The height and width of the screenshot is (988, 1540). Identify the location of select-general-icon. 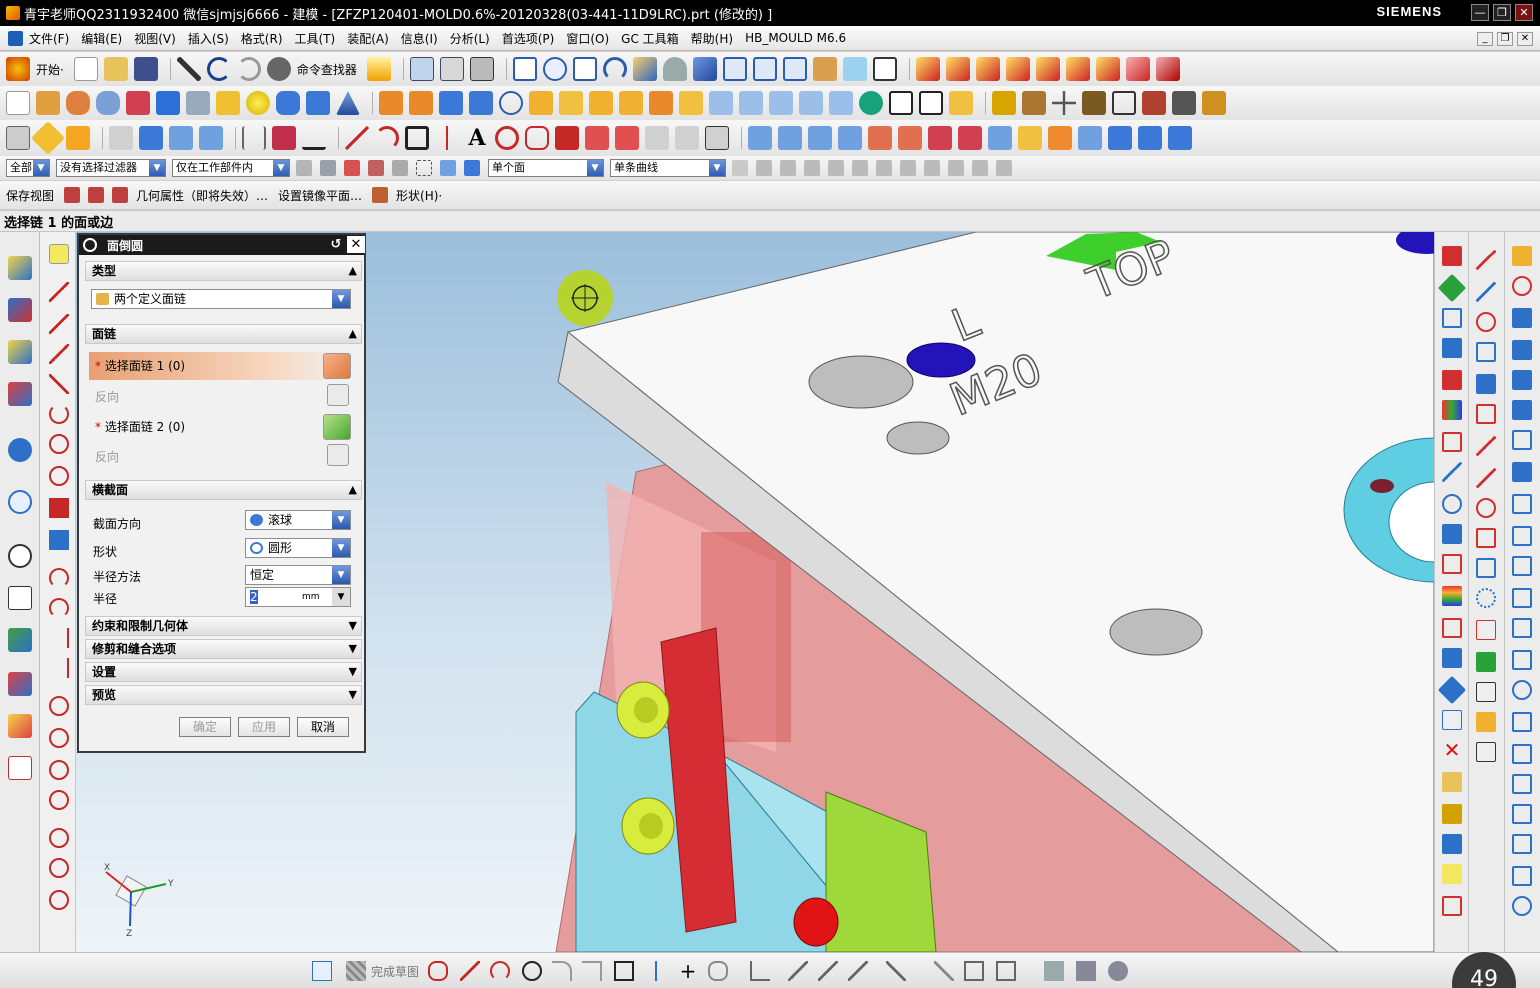
(328, 168).